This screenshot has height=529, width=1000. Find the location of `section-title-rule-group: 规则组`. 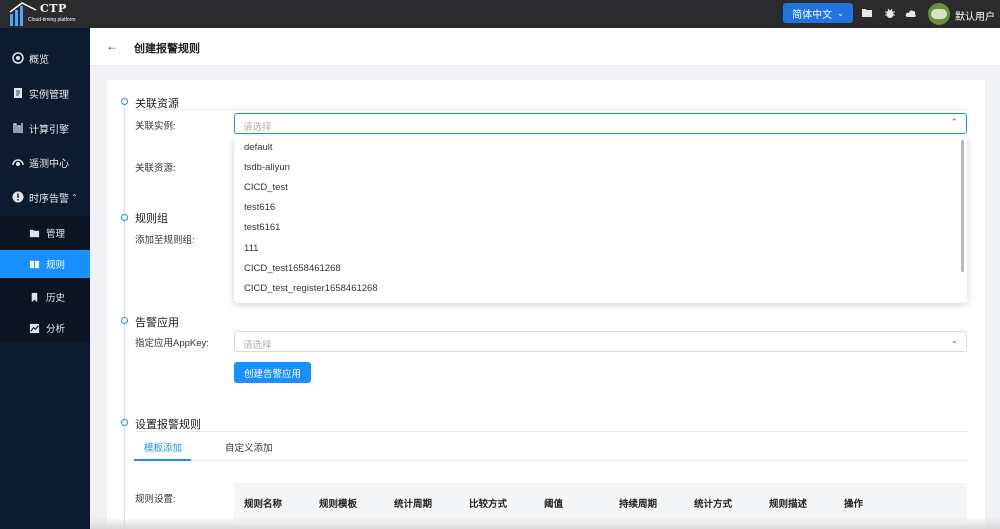

section-title-rule-group: 规则组 is located at coordinates (151, 219).